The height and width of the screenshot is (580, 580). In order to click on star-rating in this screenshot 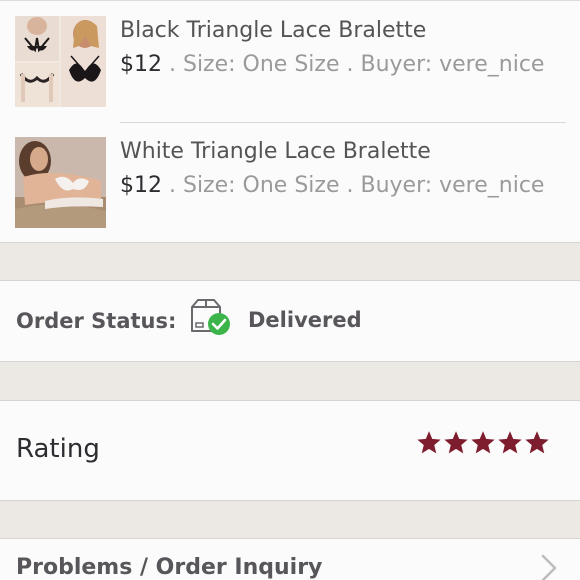, I will do `click(483, 444)`.